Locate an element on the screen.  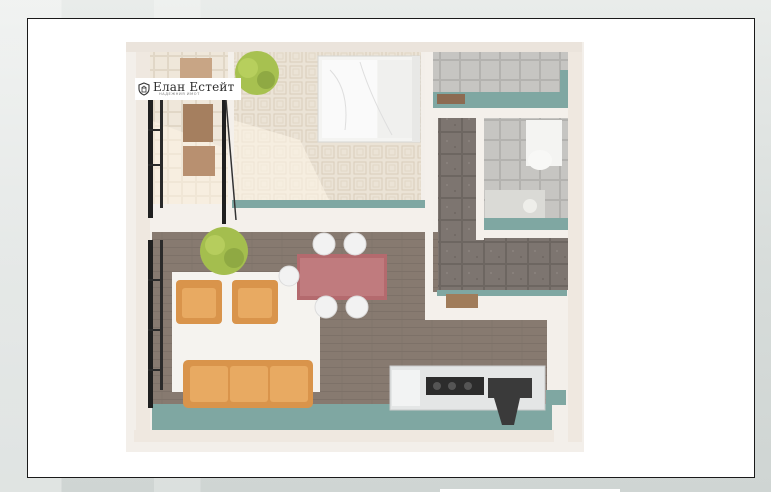
brand-tagline: НАДЕЖНИЯ ИМОТ is located at coordinates (179, 94).